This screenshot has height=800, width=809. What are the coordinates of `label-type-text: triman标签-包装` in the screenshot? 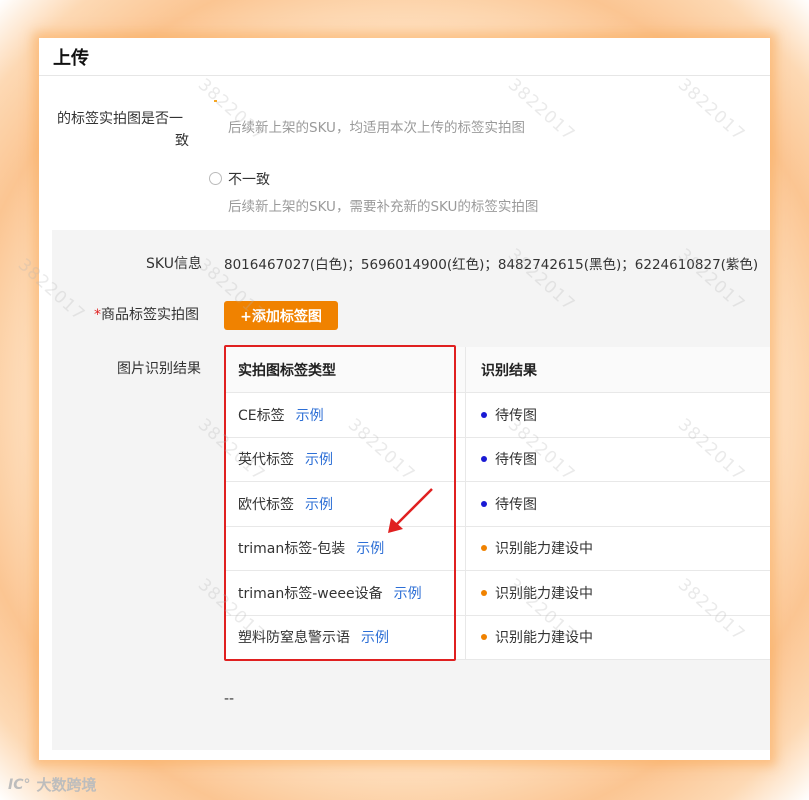 It's located at (292, 549).